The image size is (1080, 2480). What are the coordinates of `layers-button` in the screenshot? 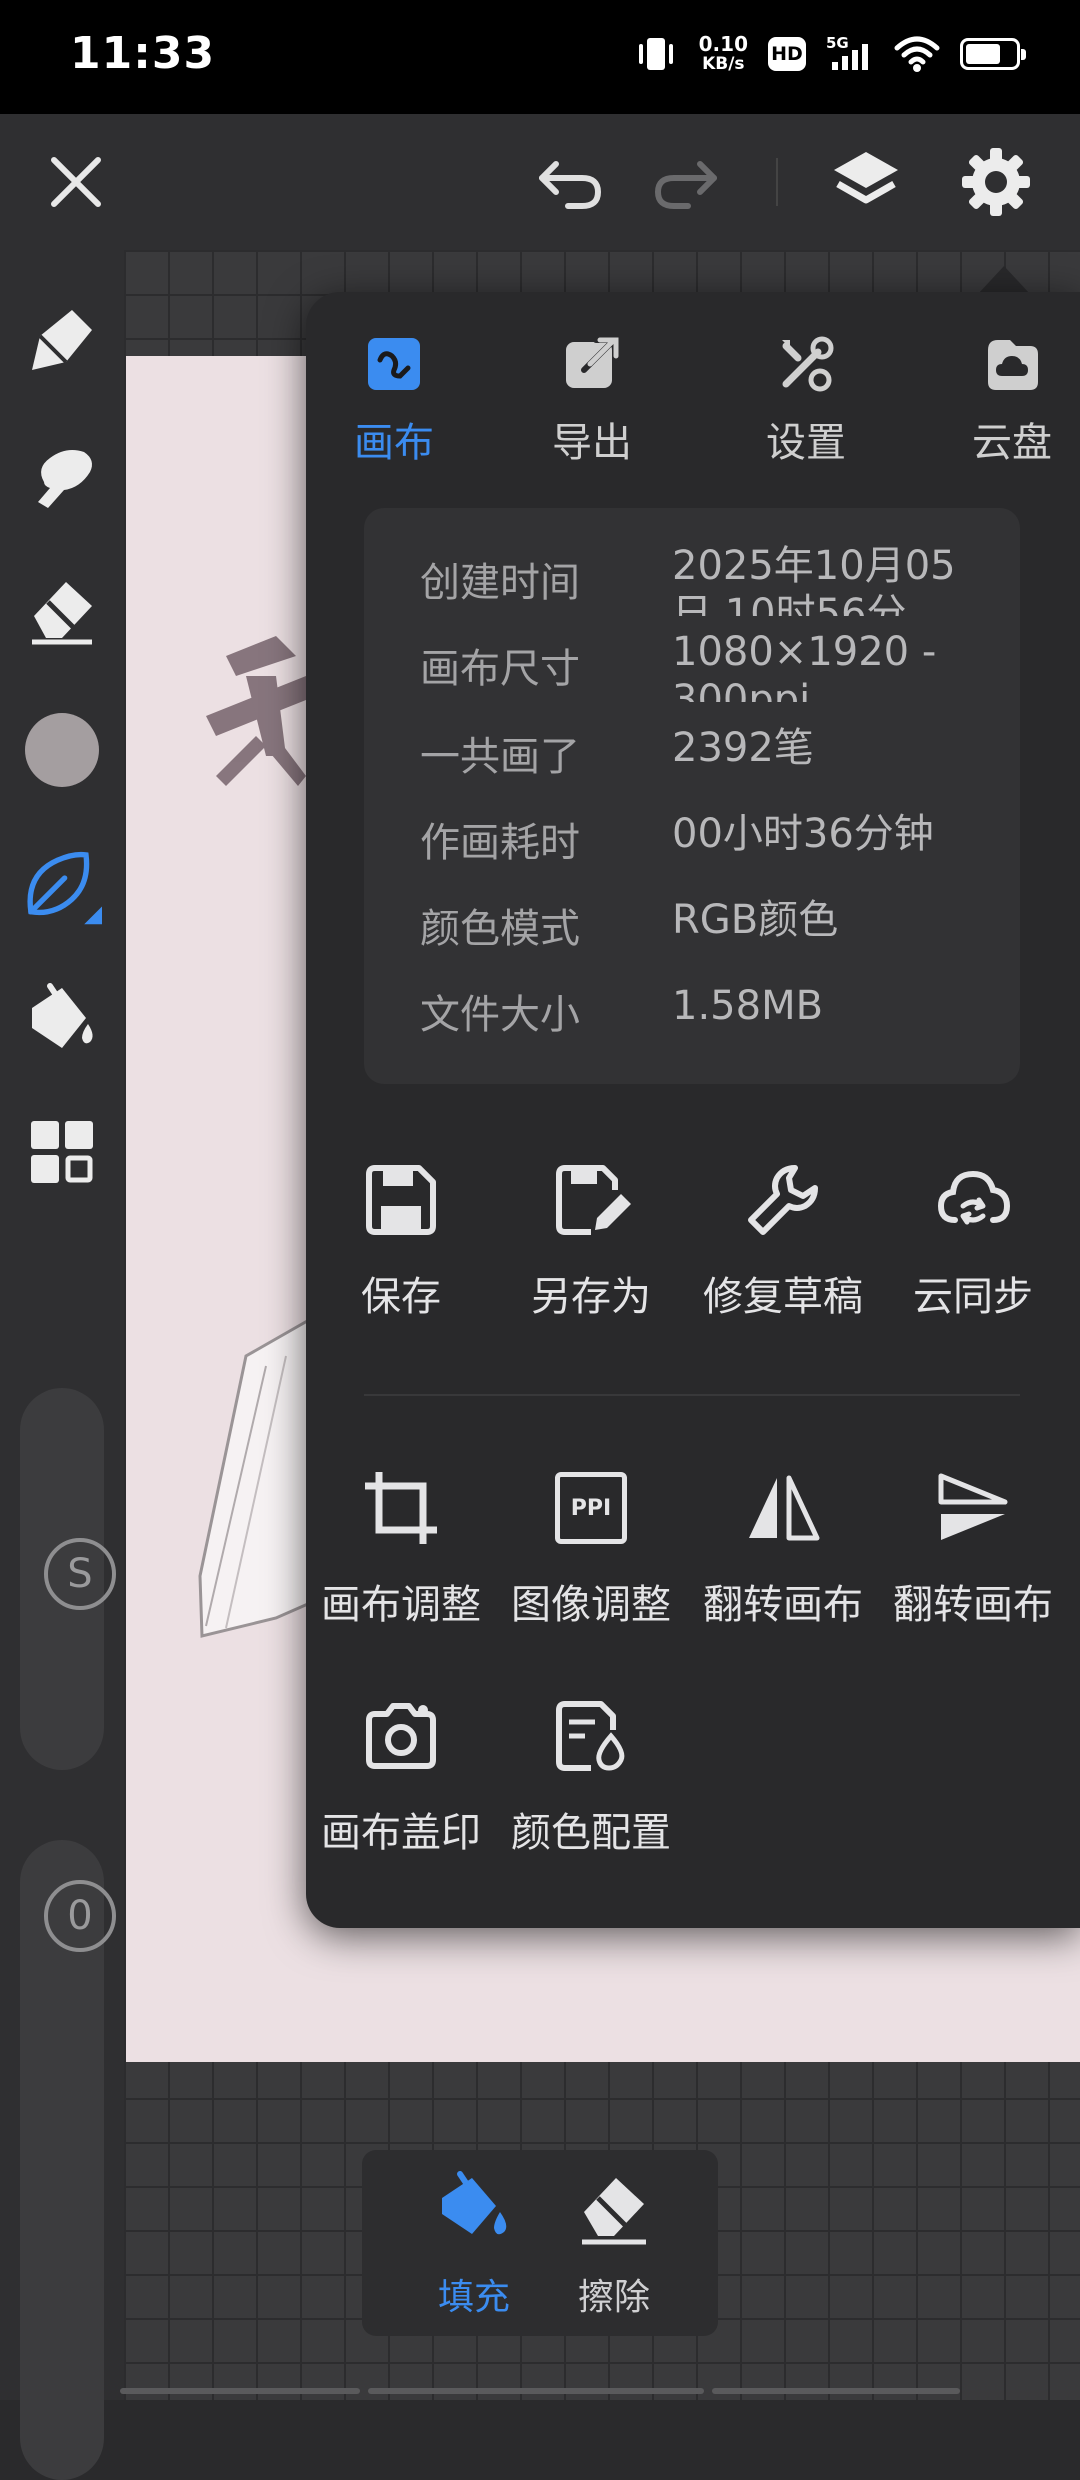 It's located at (866, 182).